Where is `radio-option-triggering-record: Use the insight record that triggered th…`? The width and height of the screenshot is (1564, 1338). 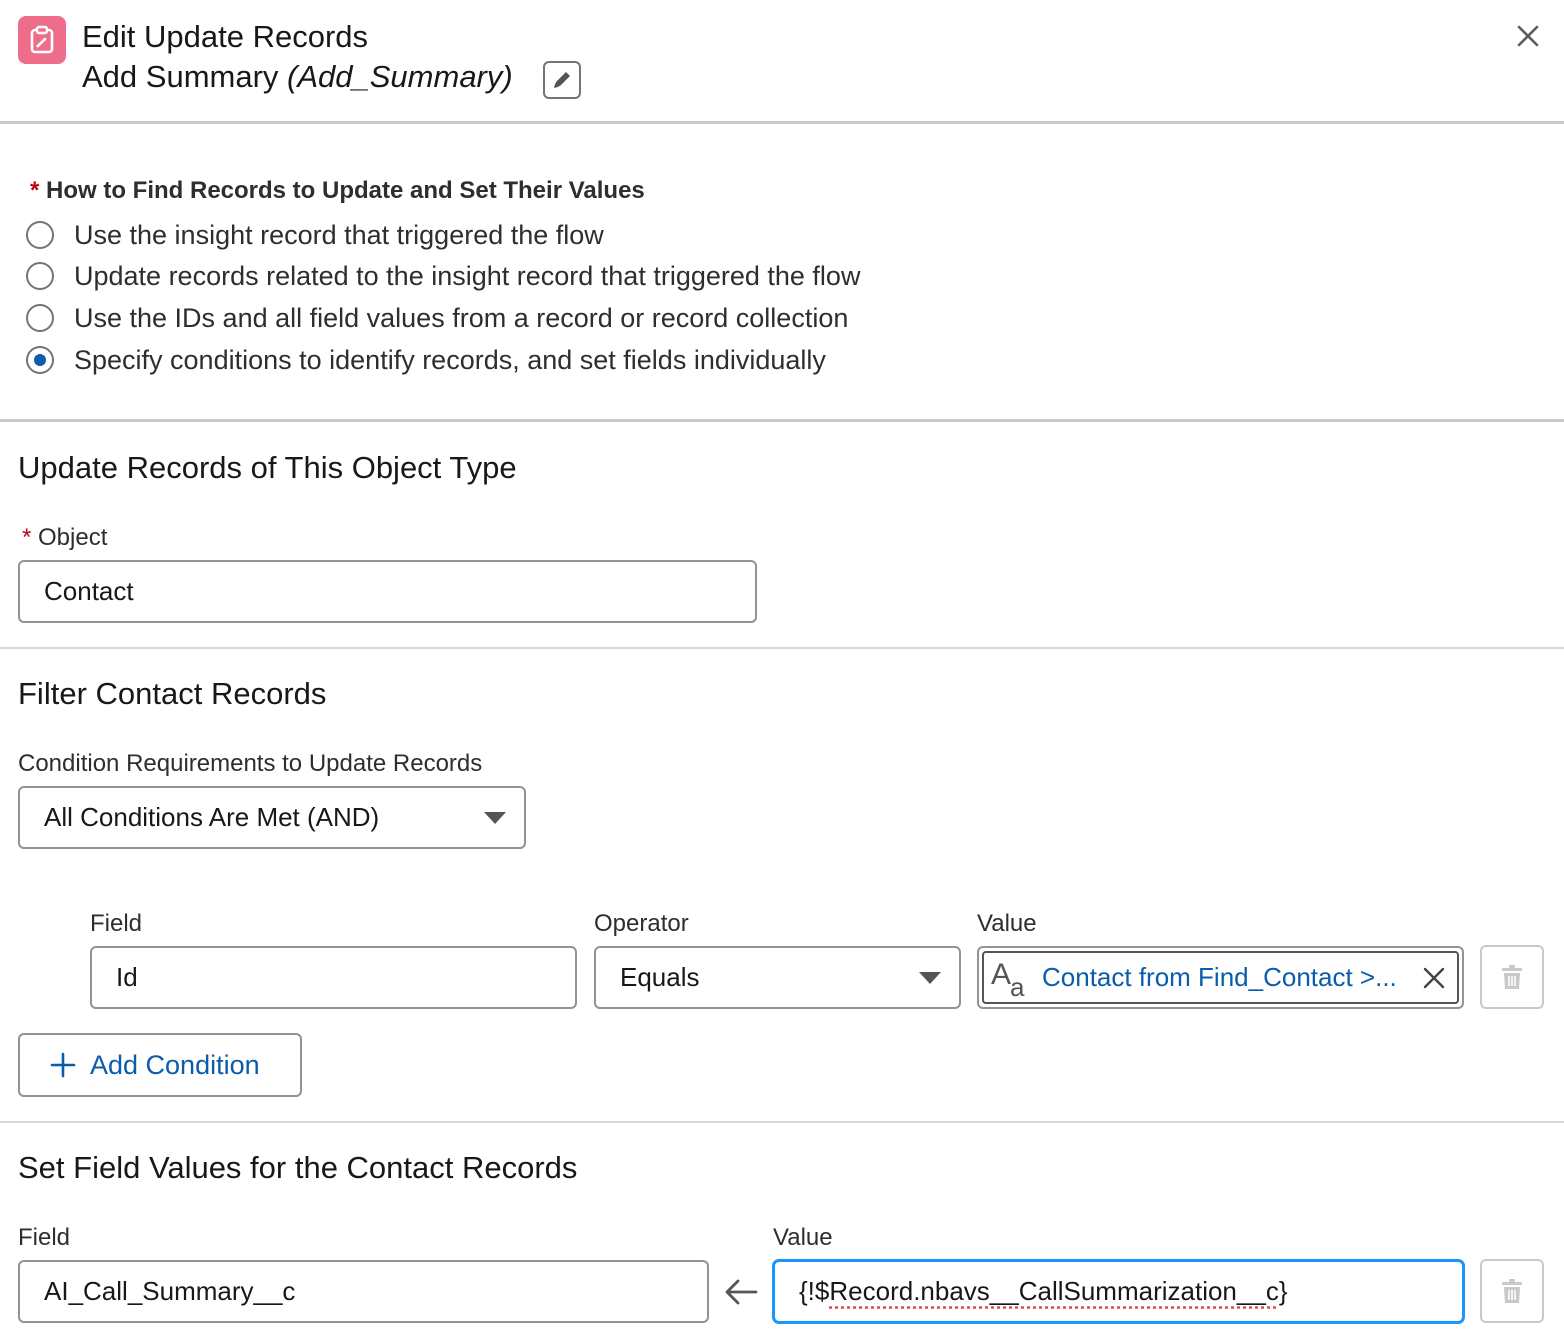
radio-option-triggering-record: Use the insight record that triggered th… is located at coordinates (315, 235).